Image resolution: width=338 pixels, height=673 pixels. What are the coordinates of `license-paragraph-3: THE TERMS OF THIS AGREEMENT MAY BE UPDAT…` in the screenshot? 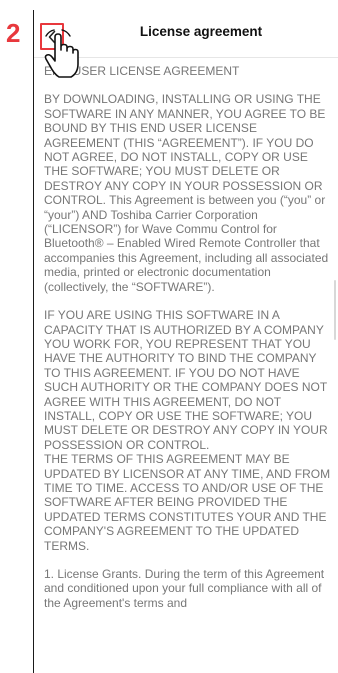 It's located at (187, 502).